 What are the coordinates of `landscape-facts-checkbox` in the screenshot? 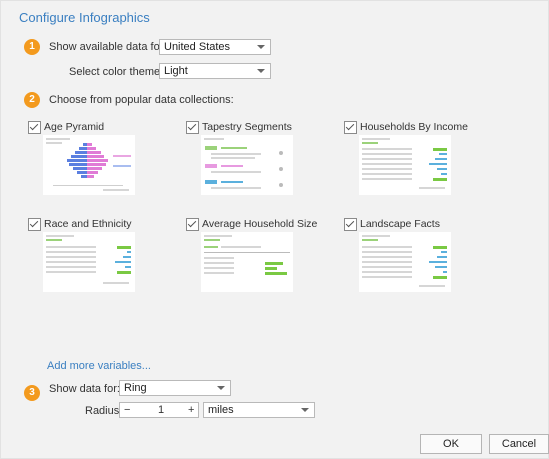 It's located at (350, 224).